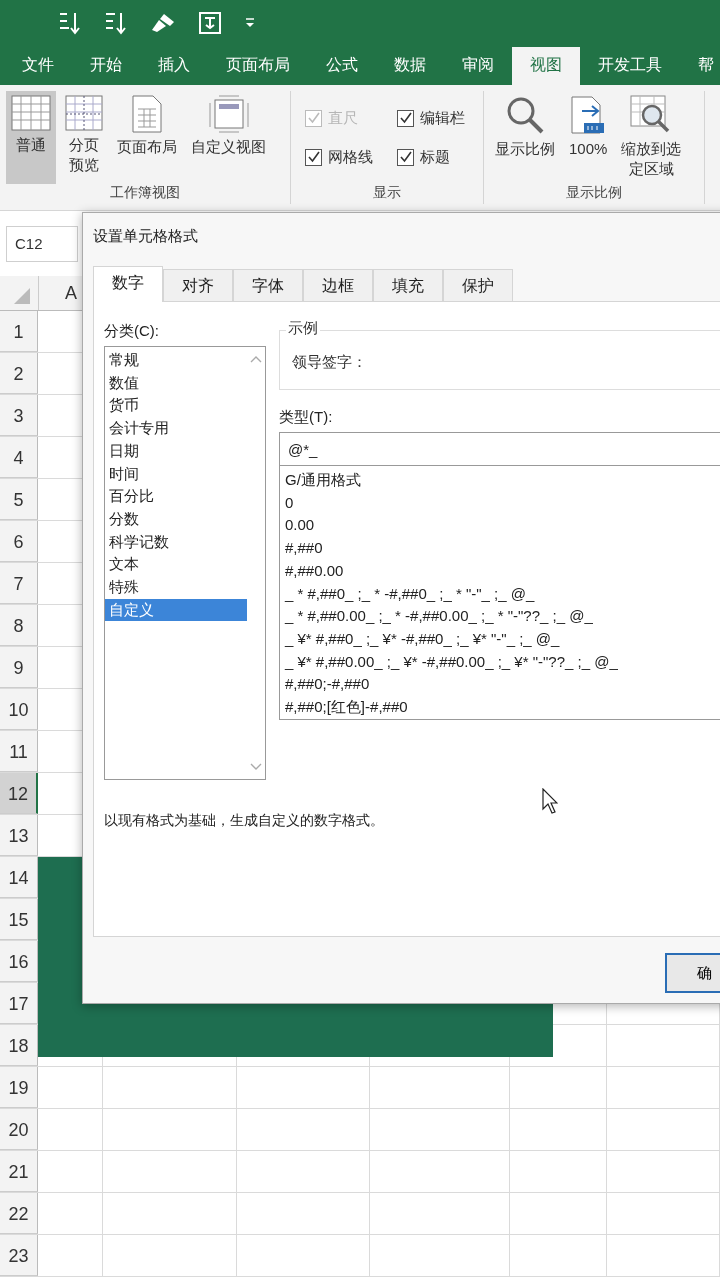 The image size is (720, 1280). I want to click on ribbon-tab: 文件, so click(38, 66).